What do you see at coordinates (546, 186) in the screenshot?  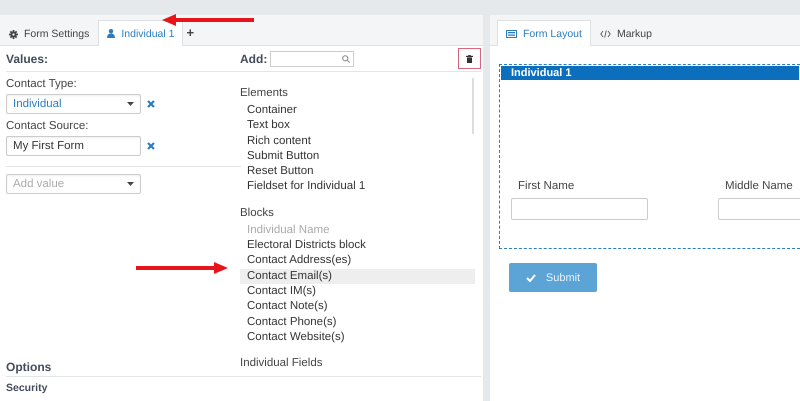 I see `field-label: First Name` at bounding box center [546, 186].